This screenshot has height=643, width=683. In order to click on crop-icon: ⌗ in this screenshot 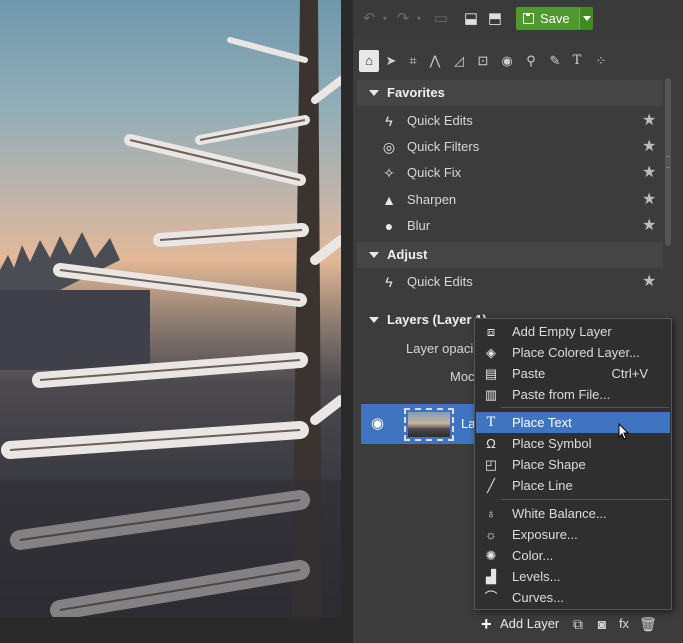, I will do `click(413, 61)`.